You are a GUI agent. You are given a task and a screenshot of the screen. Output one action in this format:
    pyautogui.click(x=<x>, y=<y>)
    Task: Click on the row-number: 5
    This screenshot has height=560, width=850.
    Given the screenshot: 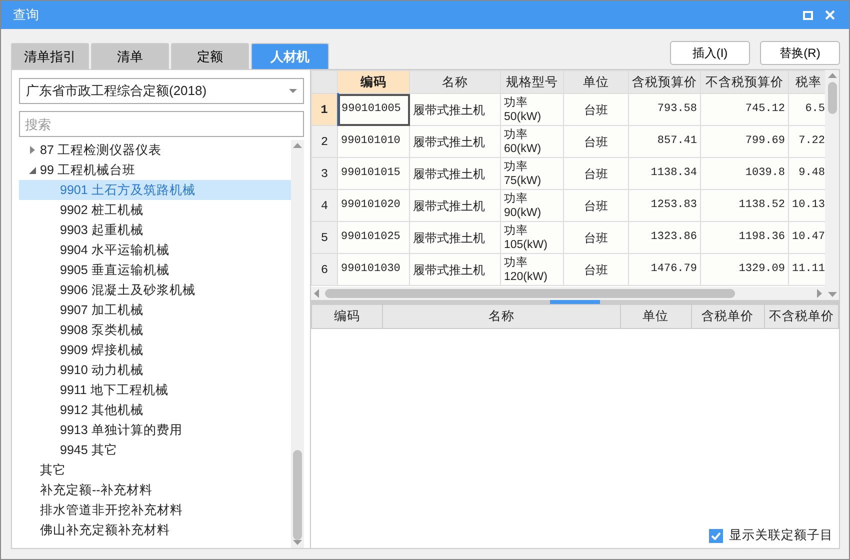 What is the action you would take?
    pyautogui.click(x=325, y=238)
    